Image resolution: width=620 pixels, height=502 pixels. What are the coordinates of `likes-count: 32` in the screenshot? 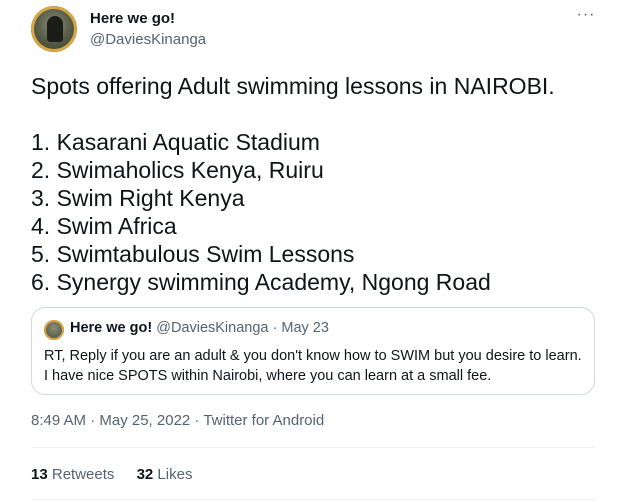 It's located at (145, 474).